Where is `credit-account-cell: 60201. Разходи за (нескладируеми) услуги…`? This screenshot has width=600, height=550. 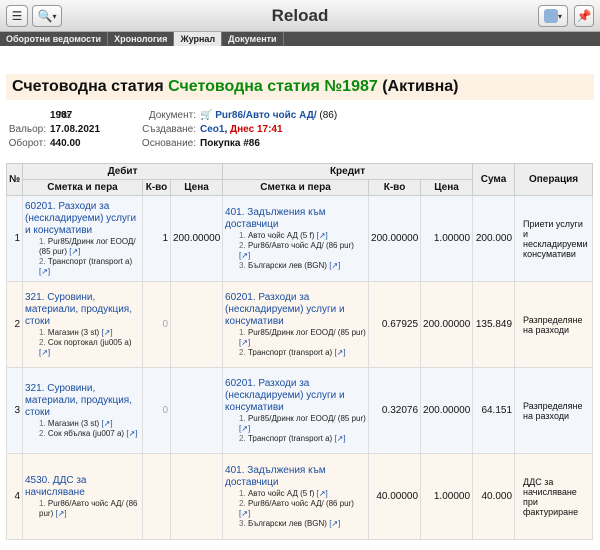
credit-account-cell: 60201. Разходи за (нескладируеми) услуги… is located at coordinates (296, 324).